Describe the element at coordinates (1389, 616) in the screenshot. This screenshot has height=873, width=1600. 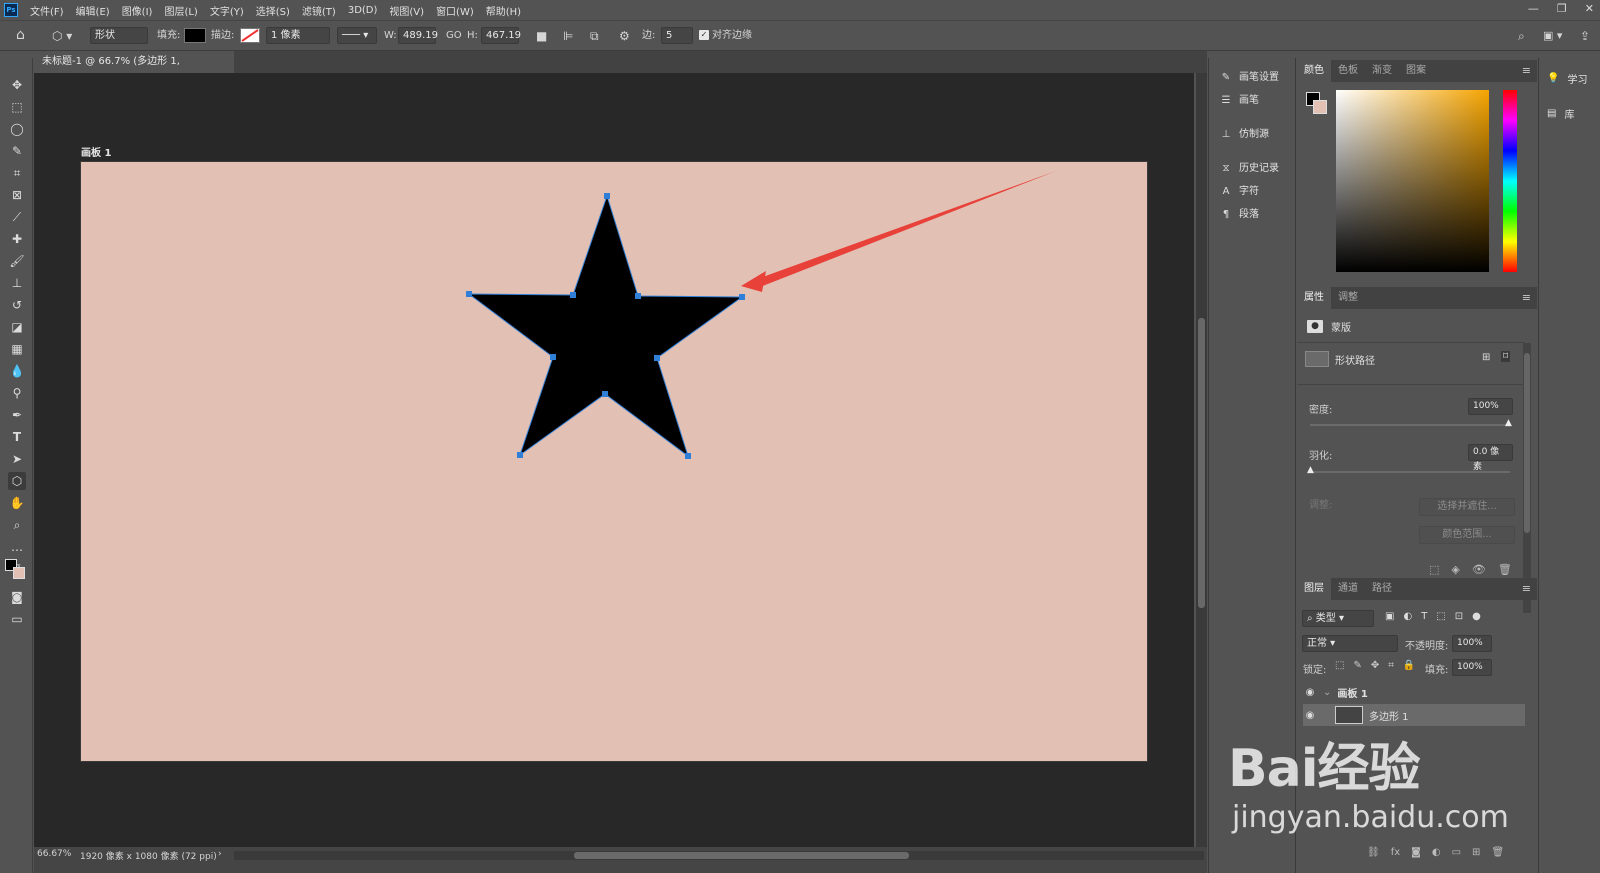
I see `pixel-filter-icon: ▣` at that location.